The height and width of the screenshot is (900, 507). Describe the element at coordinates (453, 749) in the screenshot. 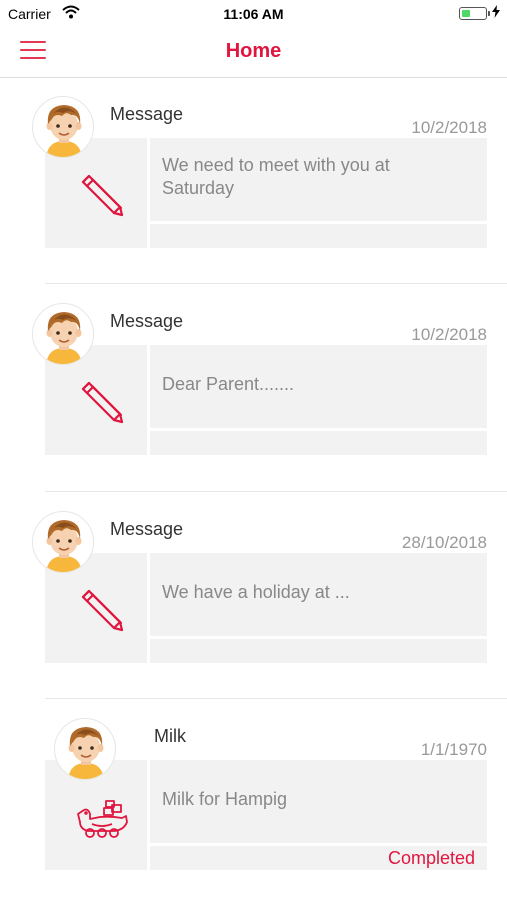

I see `card-date: 1/1/1970` at that location.